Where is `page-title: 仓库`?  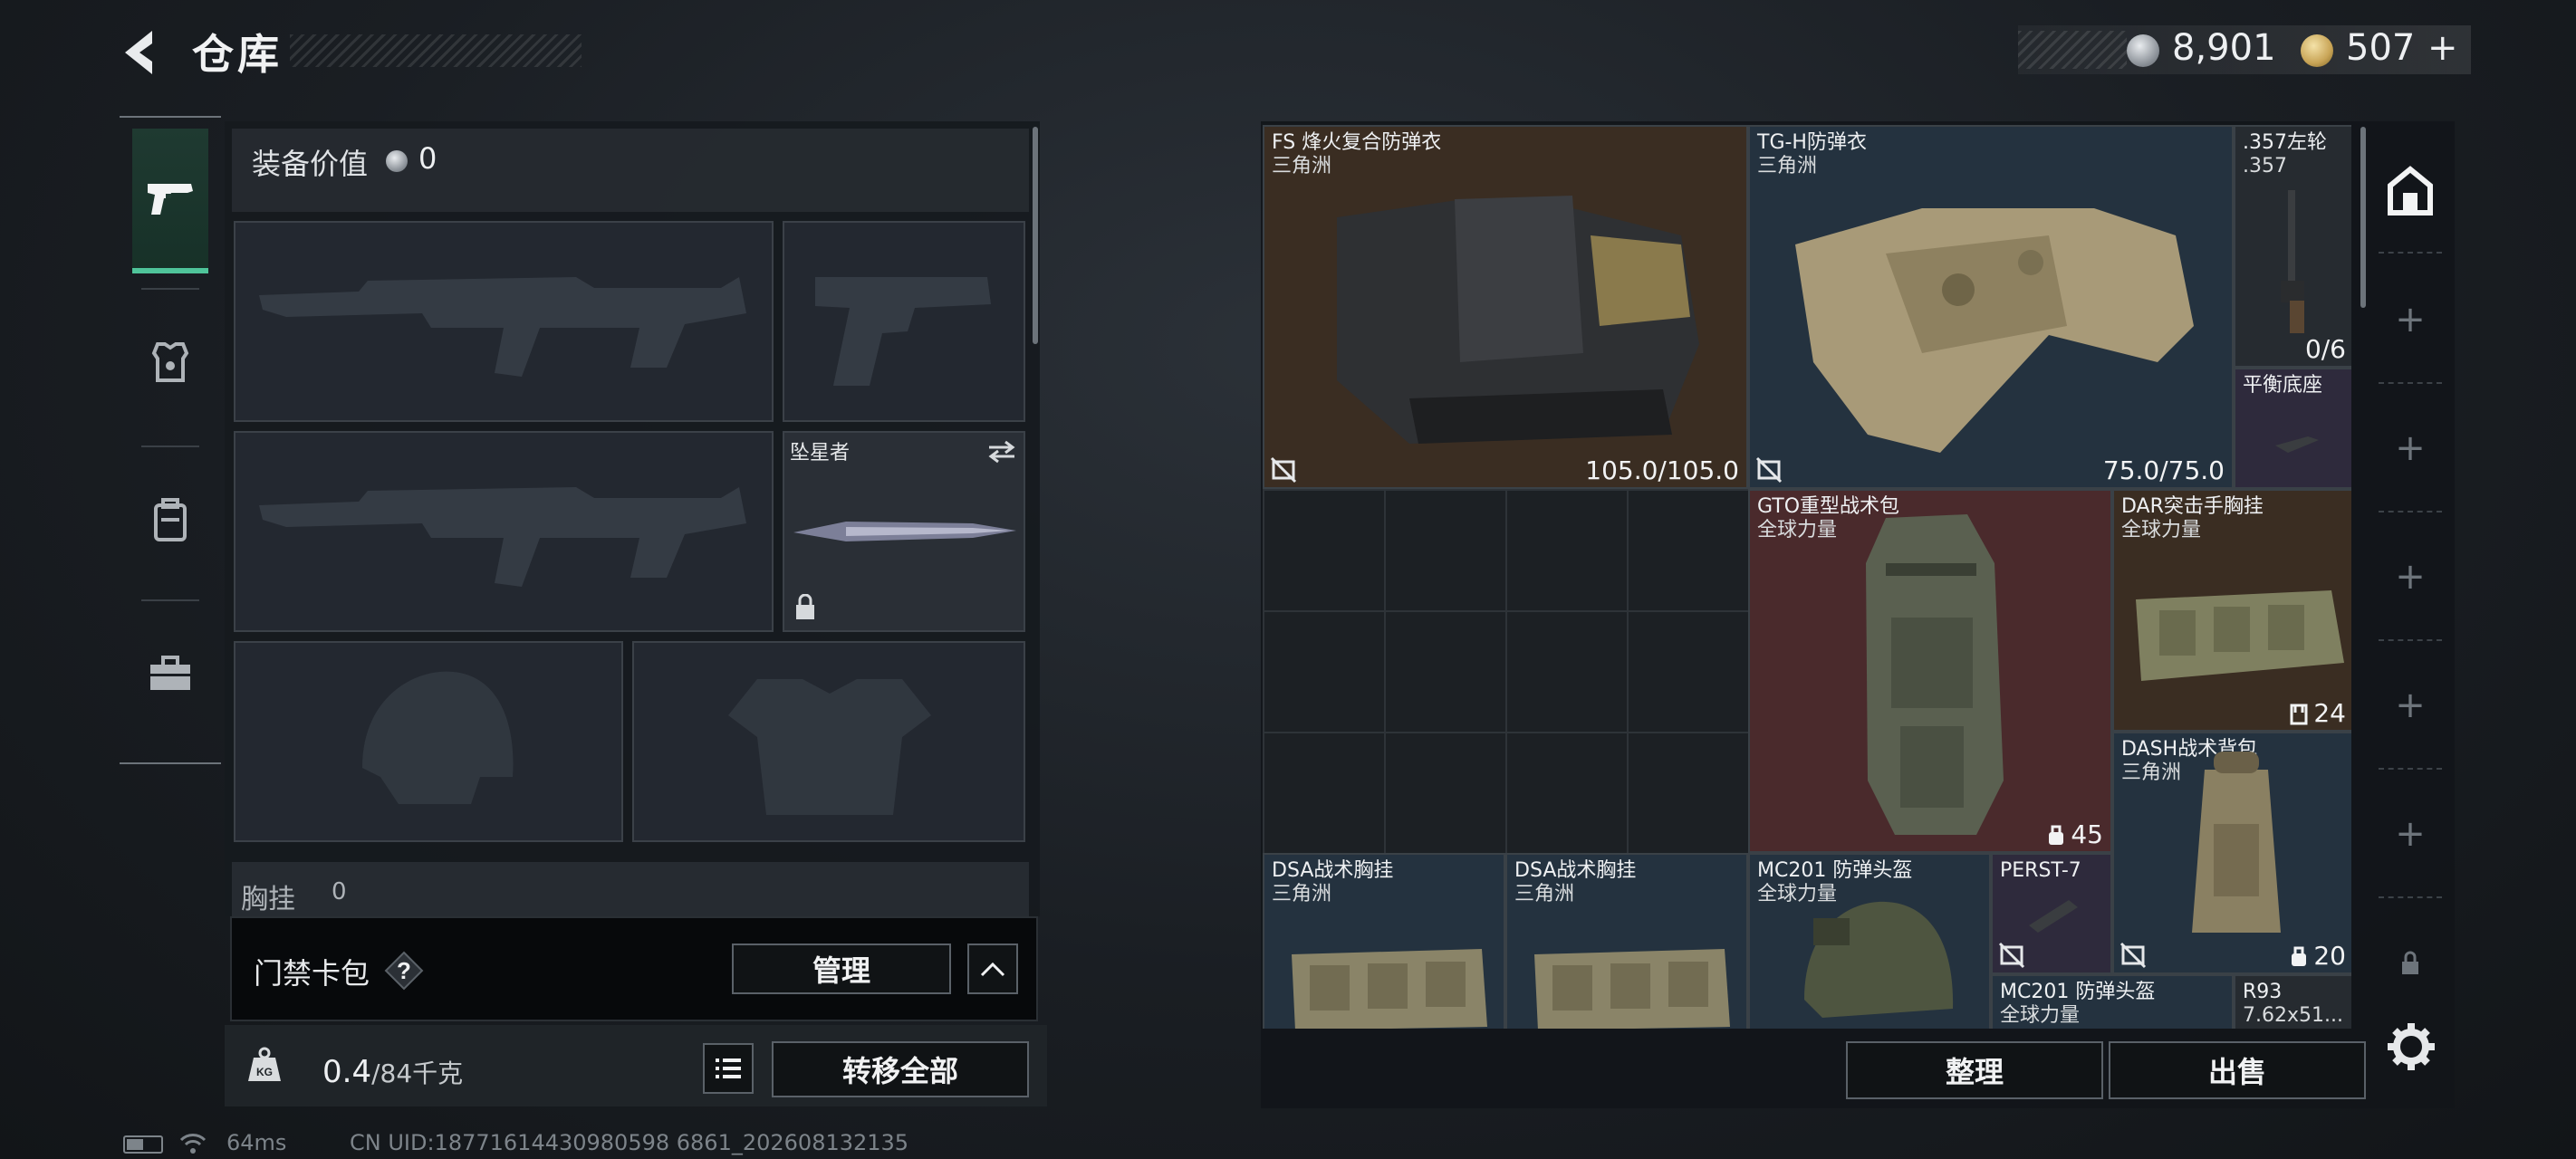
page-title: 仓库 is located at coordinates (237, 55).